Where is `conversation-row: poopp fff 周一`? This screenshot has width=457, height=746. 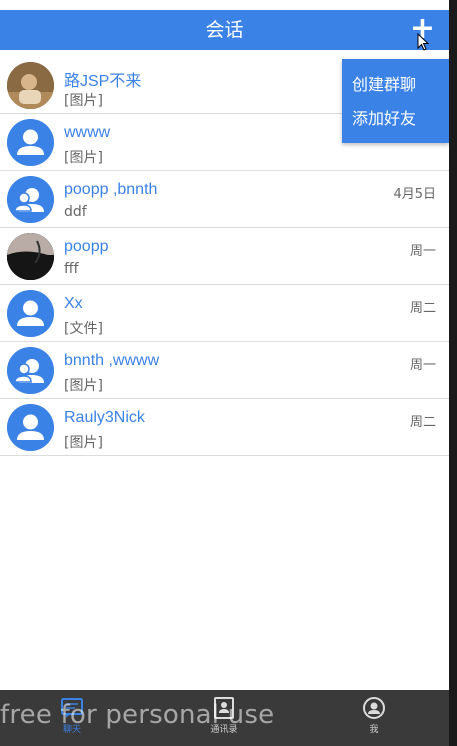 conversation-row: poopp fff 周一 is located at coordinates (224, 256).